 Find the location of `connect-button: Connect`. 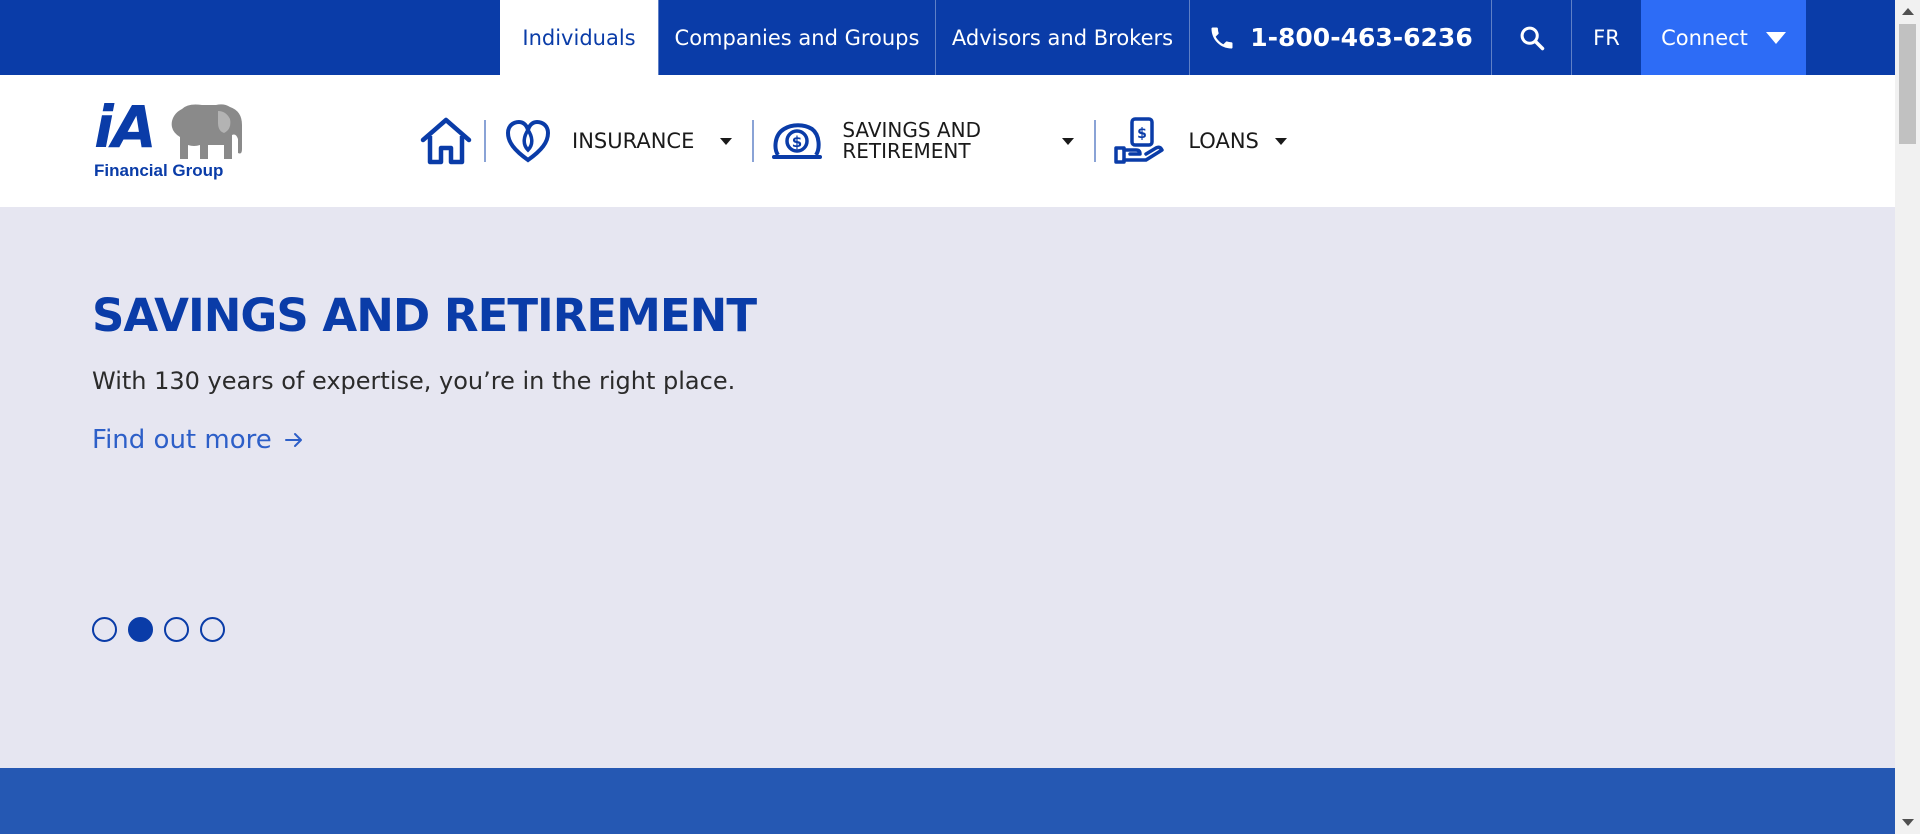

connect-button: Connect is located at coordinates (1723, 37).